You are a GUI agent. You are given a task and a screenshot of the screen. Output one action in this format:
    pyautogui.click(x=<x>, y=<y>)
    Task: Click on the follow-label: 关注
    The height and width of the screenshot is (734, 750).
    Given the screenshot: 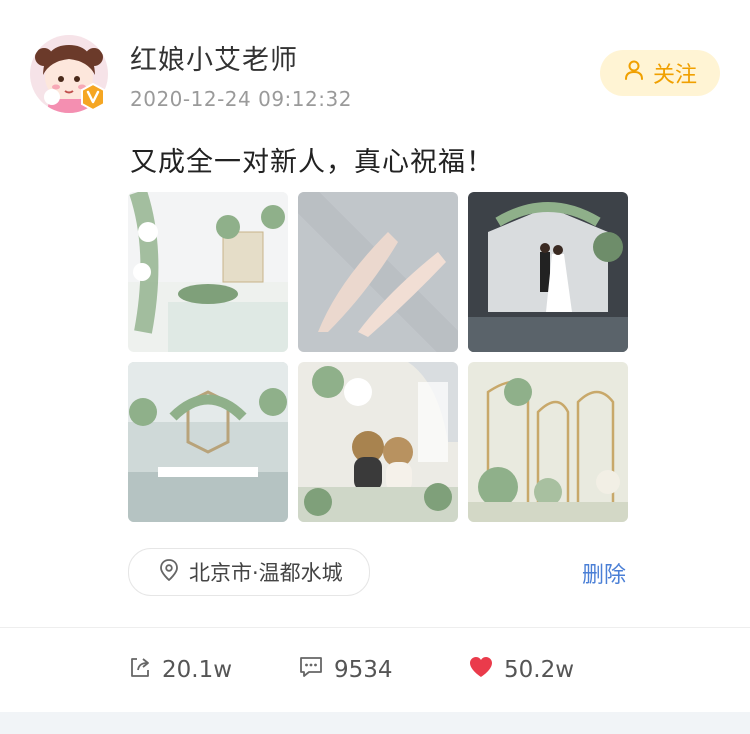 What is the action you would take?
    pyautogui.click(x=674, y=75)
    